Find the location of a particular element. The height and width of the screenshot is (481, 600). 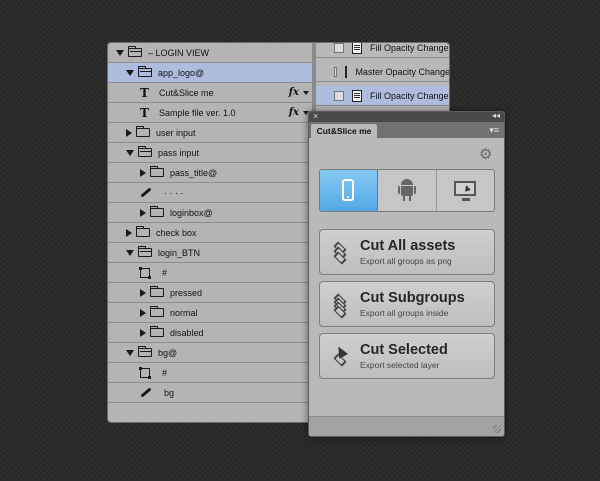

layer-row: login_BTN is located at coordinates (210, 253).